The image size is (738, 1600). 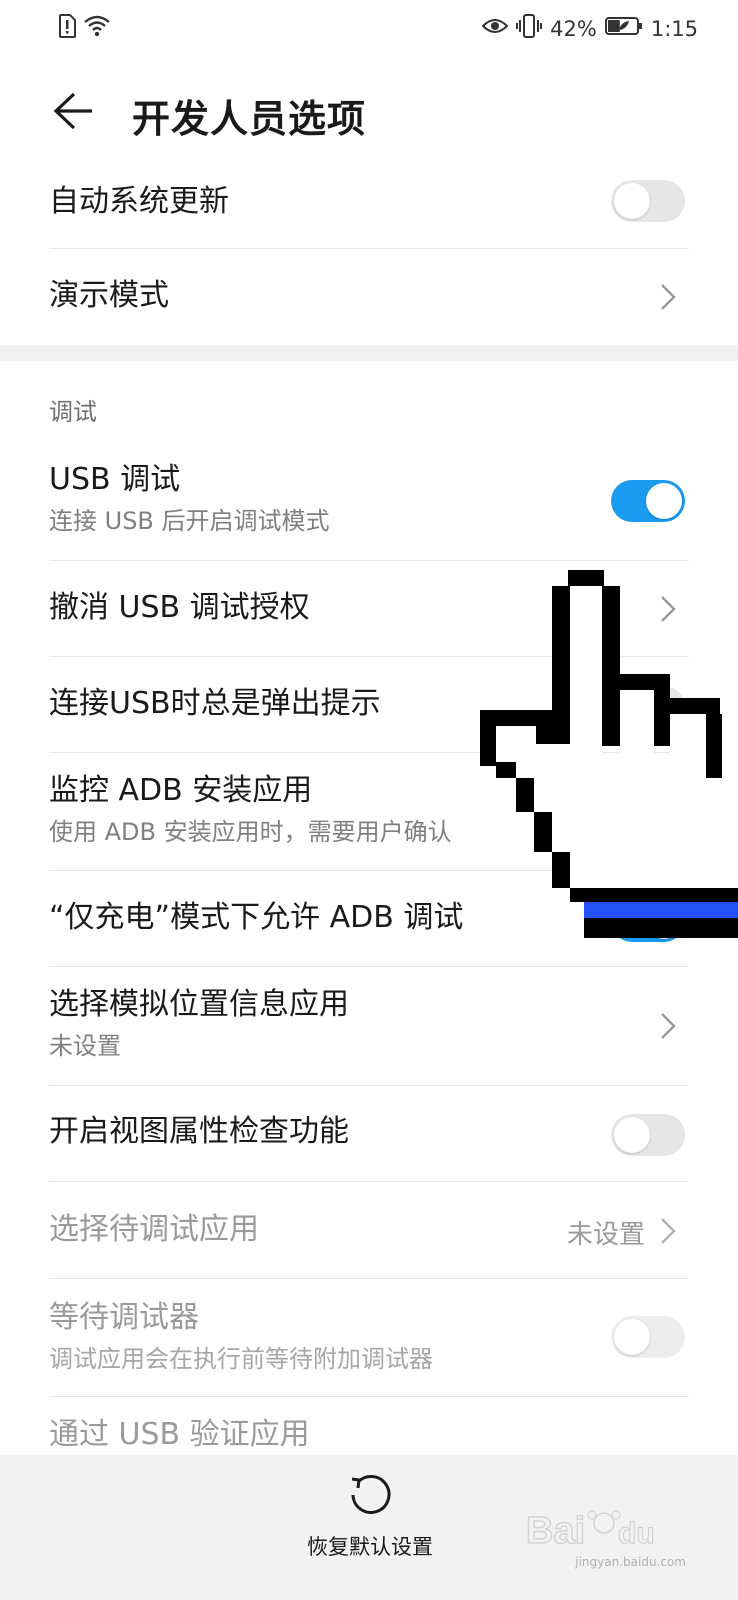 What do you see at coordinates (369, 1232) in the screenshot?
I see `setting-row-select-debug-app: 选择待调试应用 未设置` at bounding box center [369, 1232].